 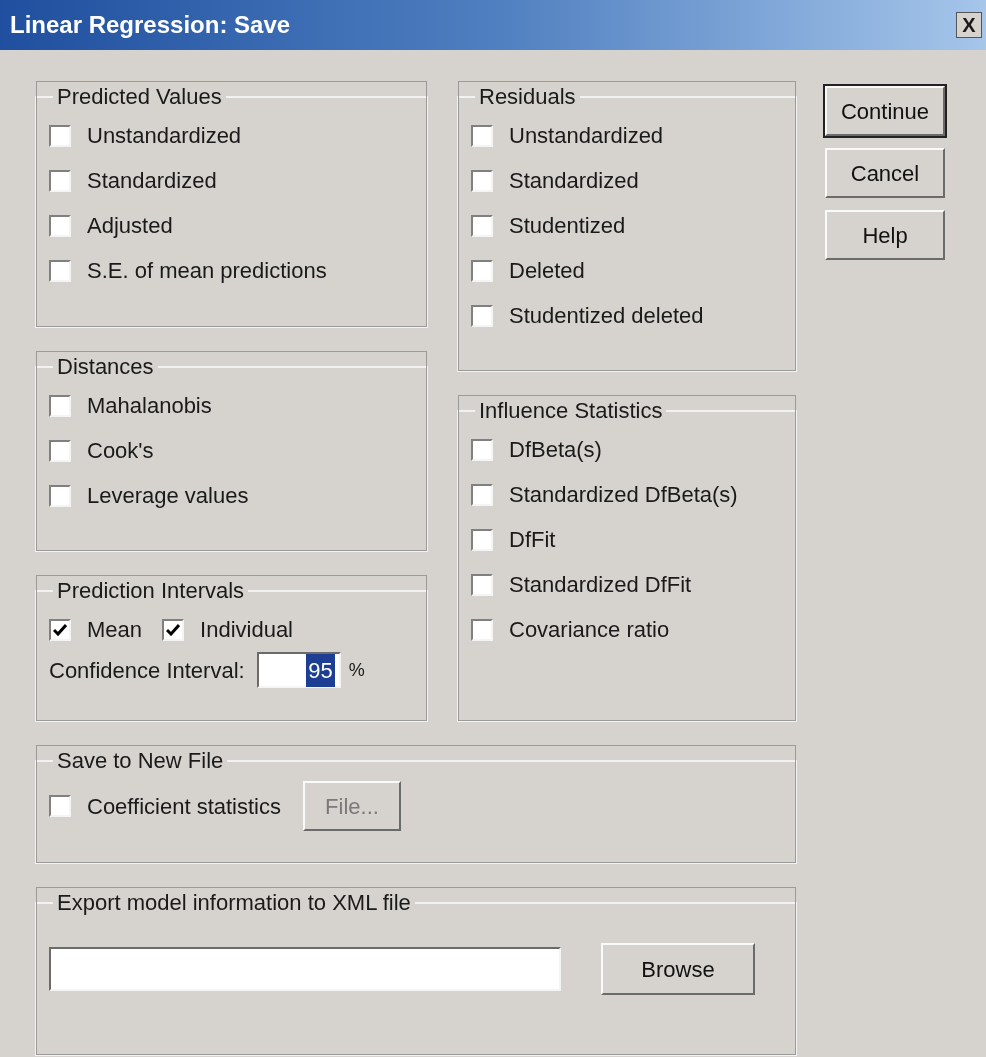 What do you see at coordinates (149, 406) in the screenshot?
I see `checkbox-label: Mahalanobis` at bounding box center [149, 406].